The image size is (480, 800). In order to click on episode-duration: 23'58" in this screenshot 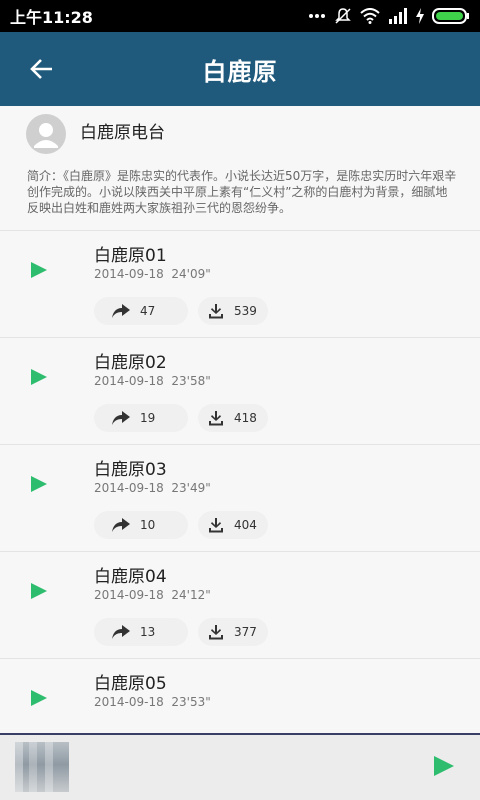, I will do `click(191, 381)`.